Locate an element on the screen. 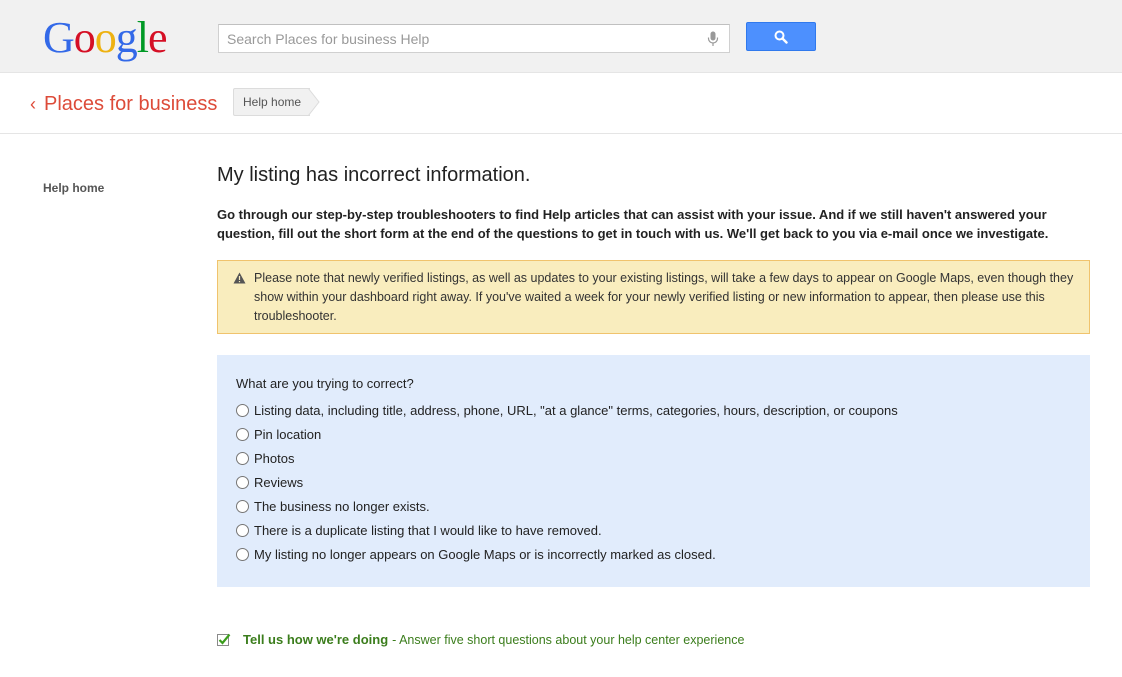 This screenshot has width=1122, height=677. feedback-link: Tell us how we're doing is located at coordinates (315, 640).